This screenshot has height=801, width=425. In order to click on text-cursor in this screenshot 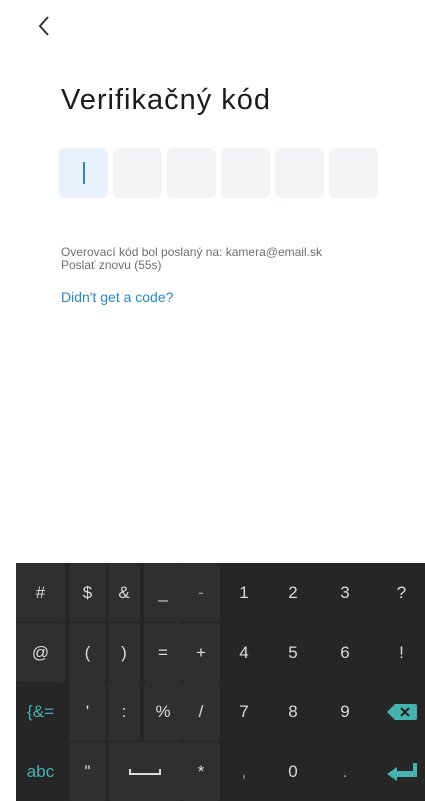, I will do `click(84, 173)`.